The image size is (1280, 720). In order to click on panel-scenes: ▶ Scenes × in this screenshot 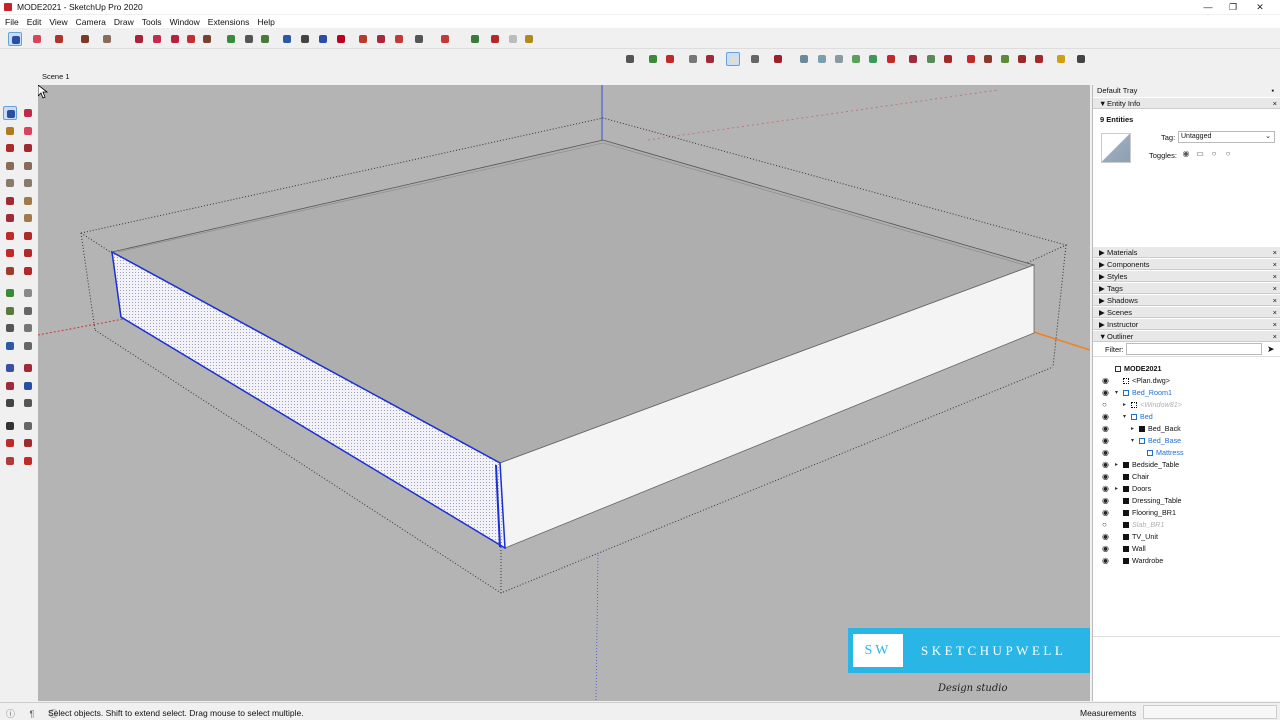, I will do `click(1186, 312)`.